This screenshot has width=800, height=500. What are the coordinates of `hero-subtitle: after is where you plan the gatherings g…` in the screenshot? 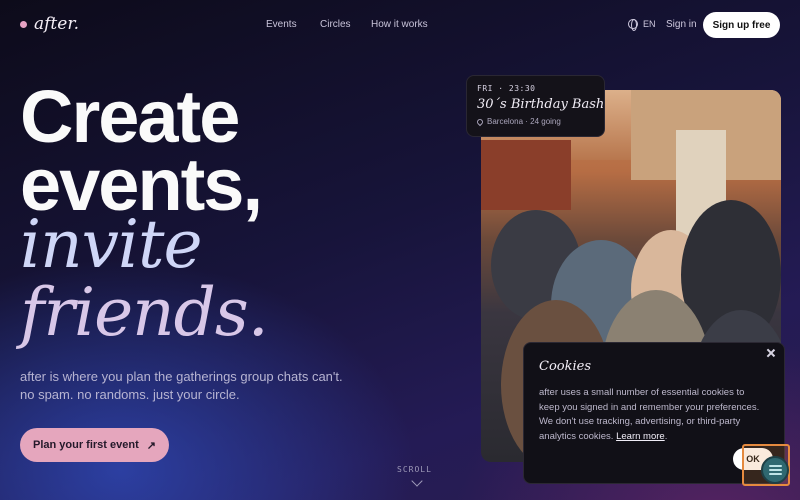 It's located at (210, 386).